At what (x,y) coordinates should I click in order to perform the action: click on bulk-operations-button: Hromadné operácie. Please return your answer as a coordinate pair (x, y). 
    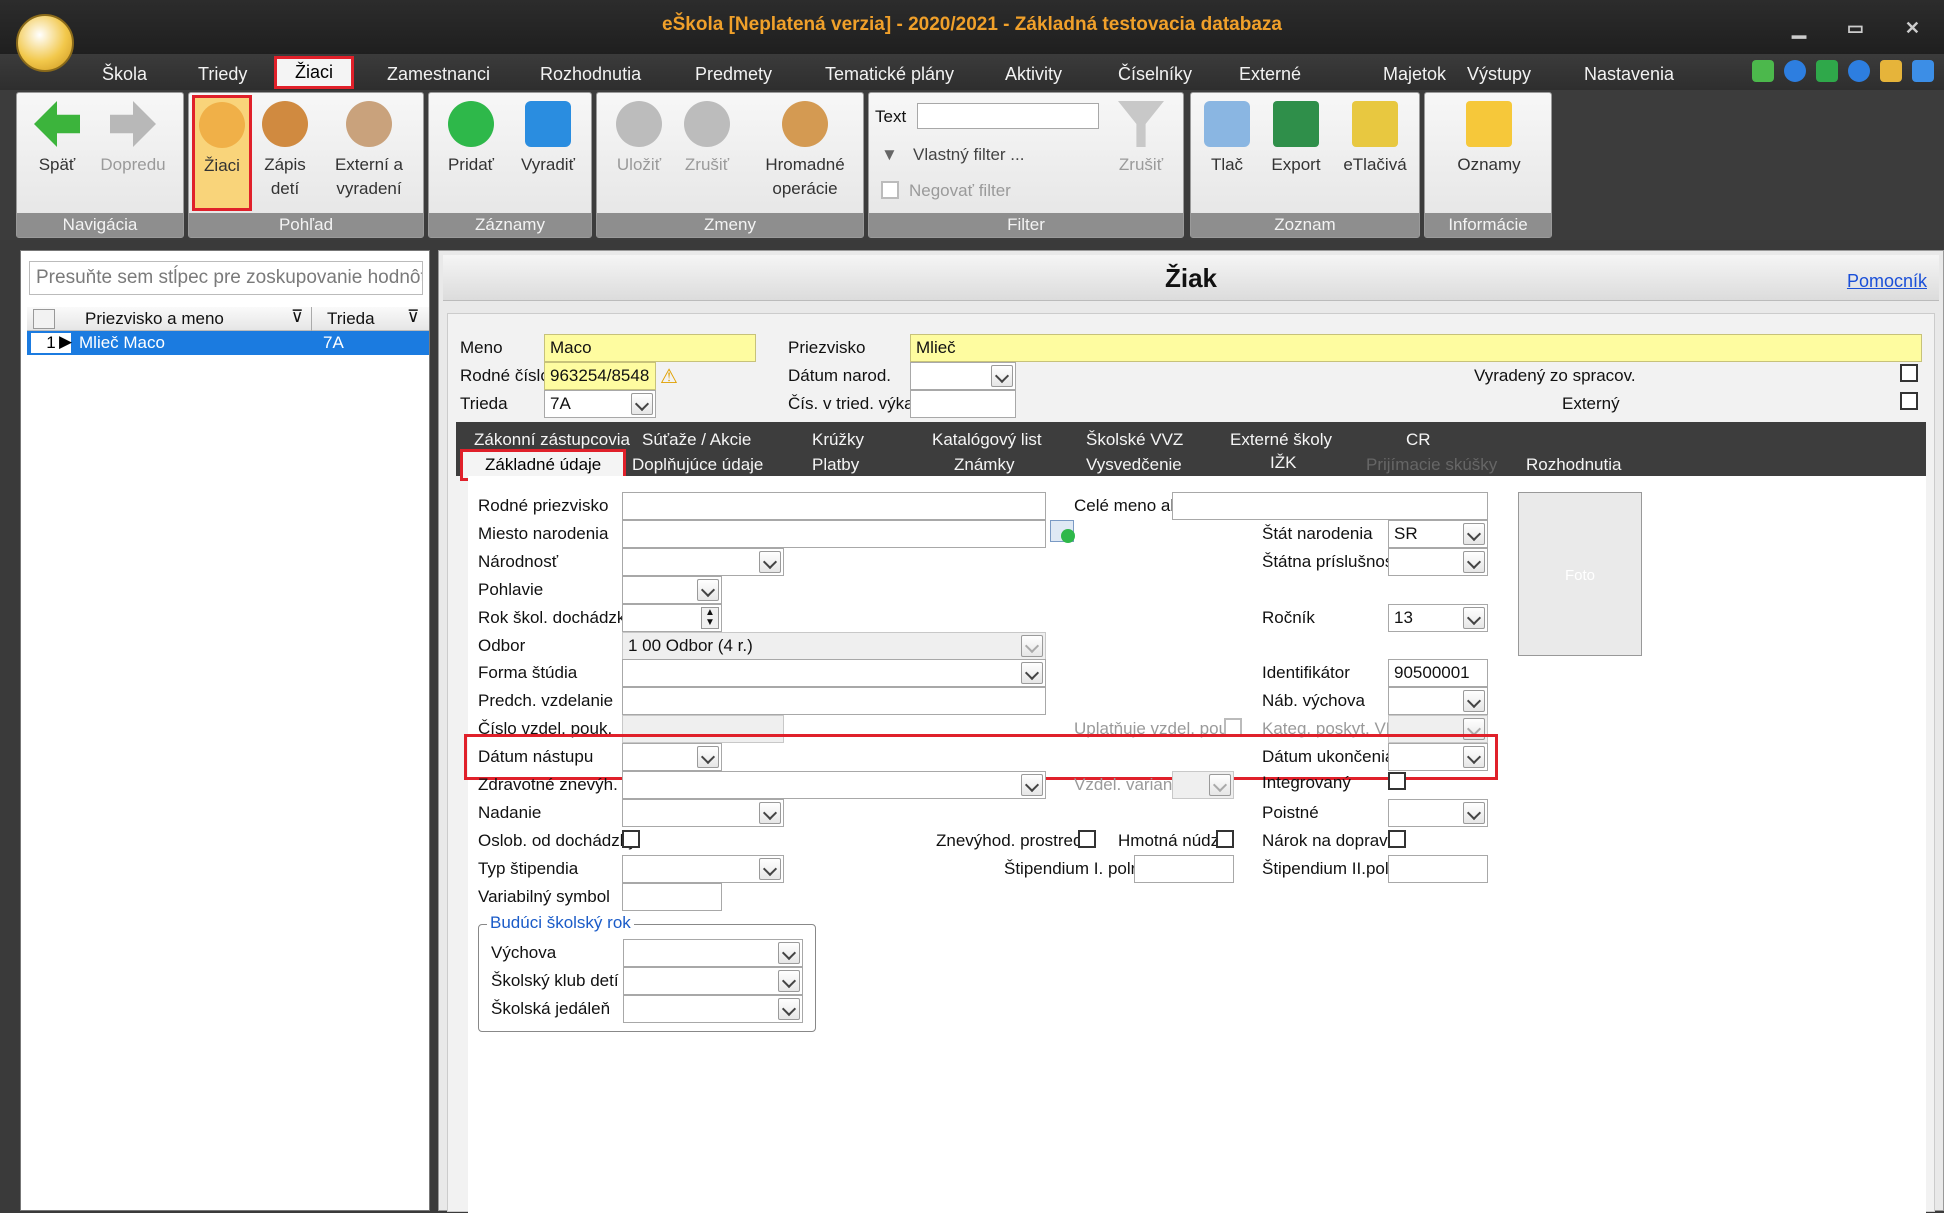
    Looking at the image, I should click on (805, 149).